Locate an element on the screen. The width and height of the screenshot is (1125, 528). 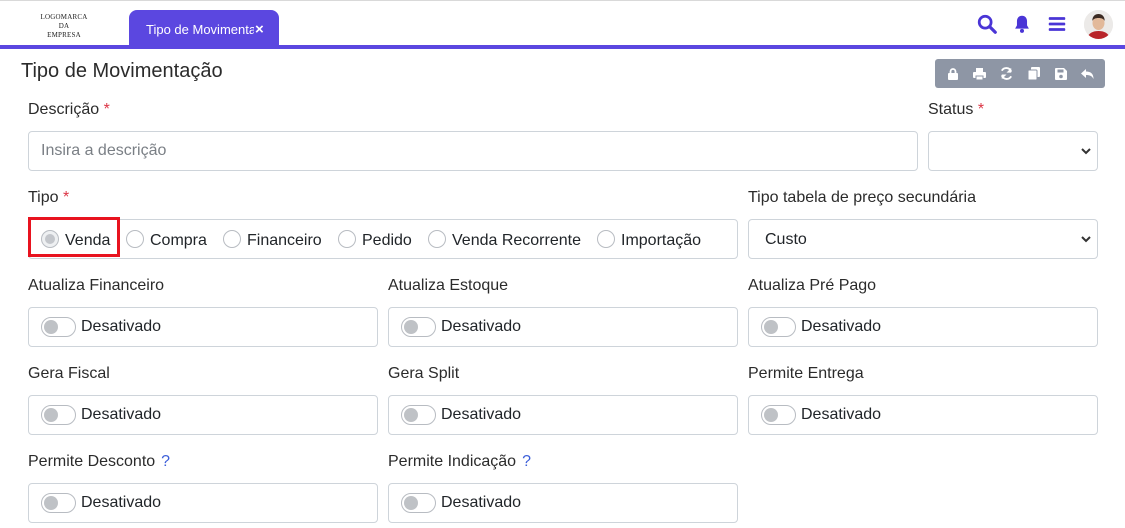
permite-indicacao-toggle is located at coordinates (418, 503).